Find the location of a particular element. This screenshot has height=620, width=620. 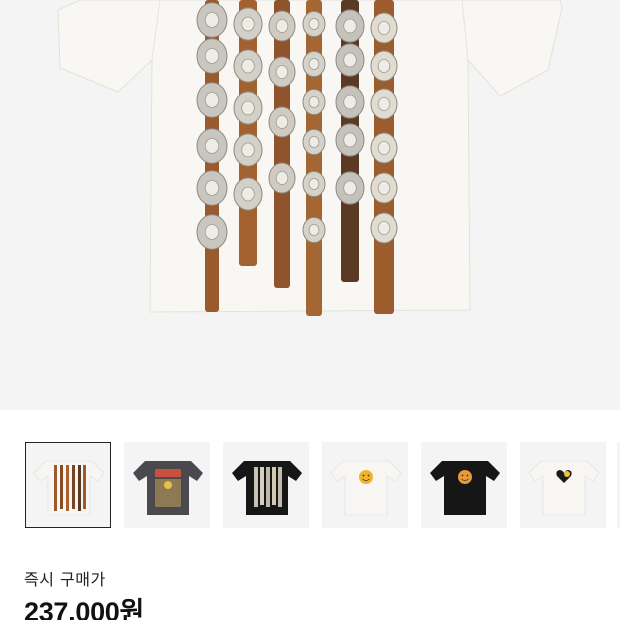

tshirt-black-smiley-icon is located at coordinates (465, 488).